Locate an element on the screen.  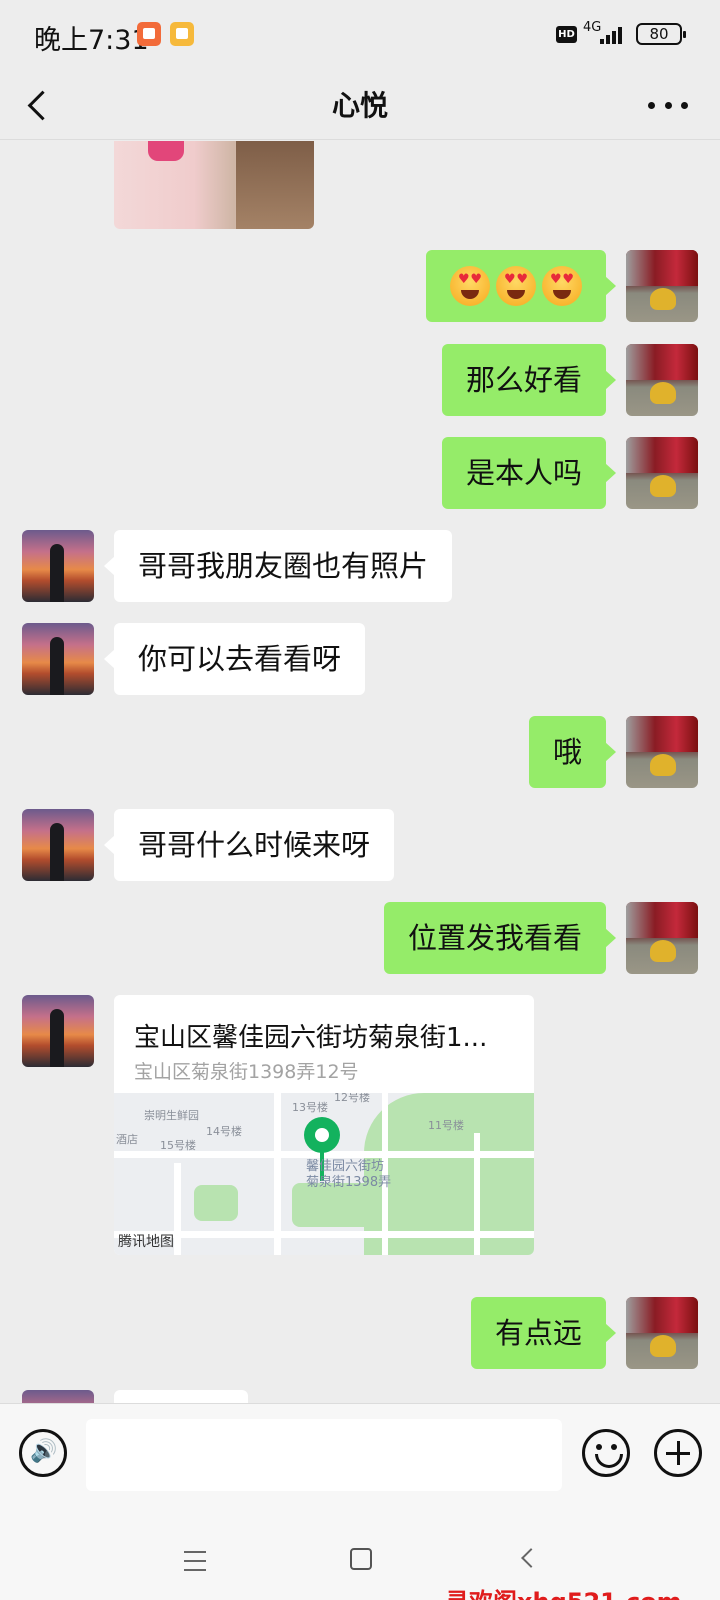
map-label: 崇明生鲜园 is located at coordinates (171, 1115).